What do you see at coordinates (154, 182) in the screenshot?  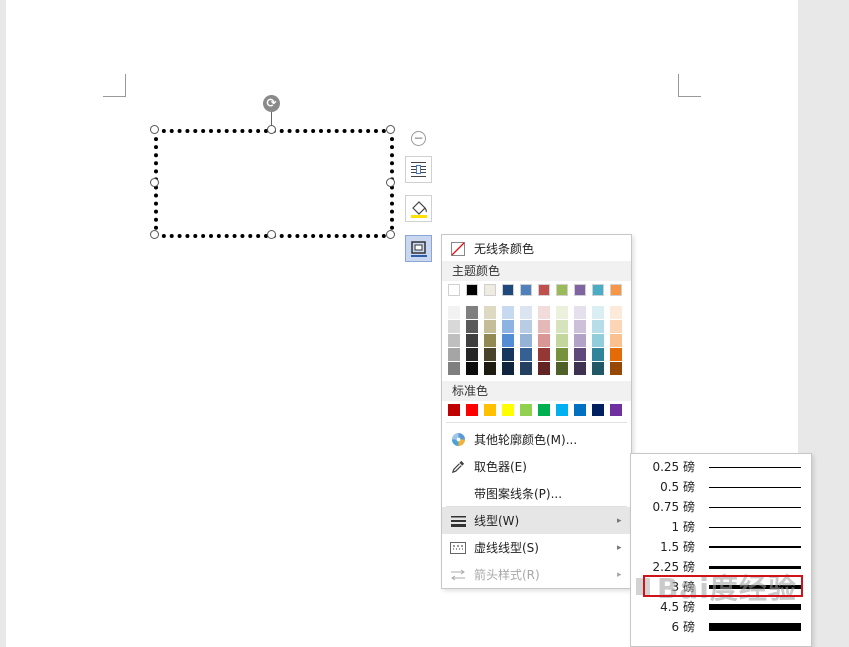 I see `resize-handle-left` at bounding box center [154, 182].